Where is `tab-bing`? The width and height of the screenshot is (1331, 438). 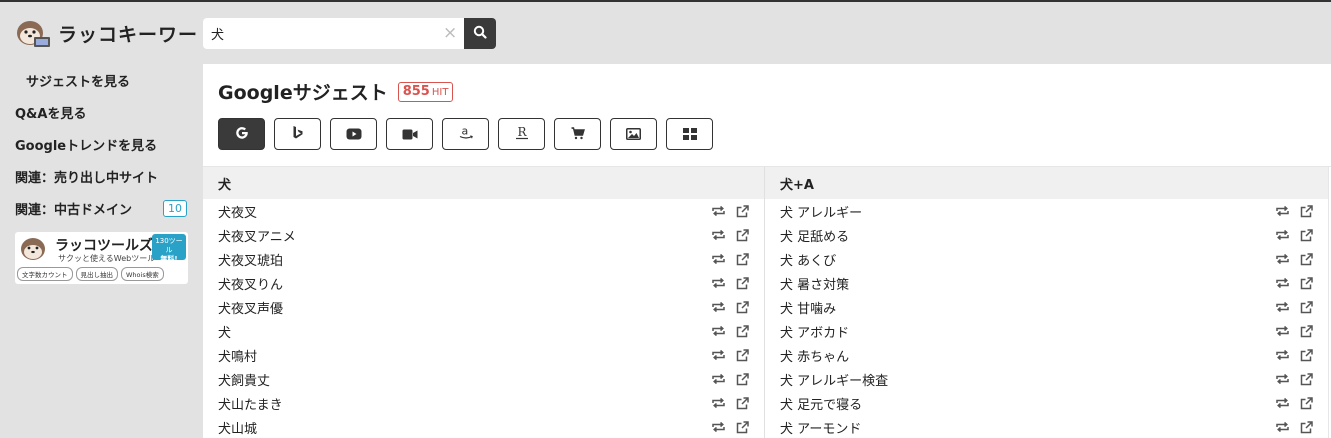 tab-bing is located at coordinates (297, 134).